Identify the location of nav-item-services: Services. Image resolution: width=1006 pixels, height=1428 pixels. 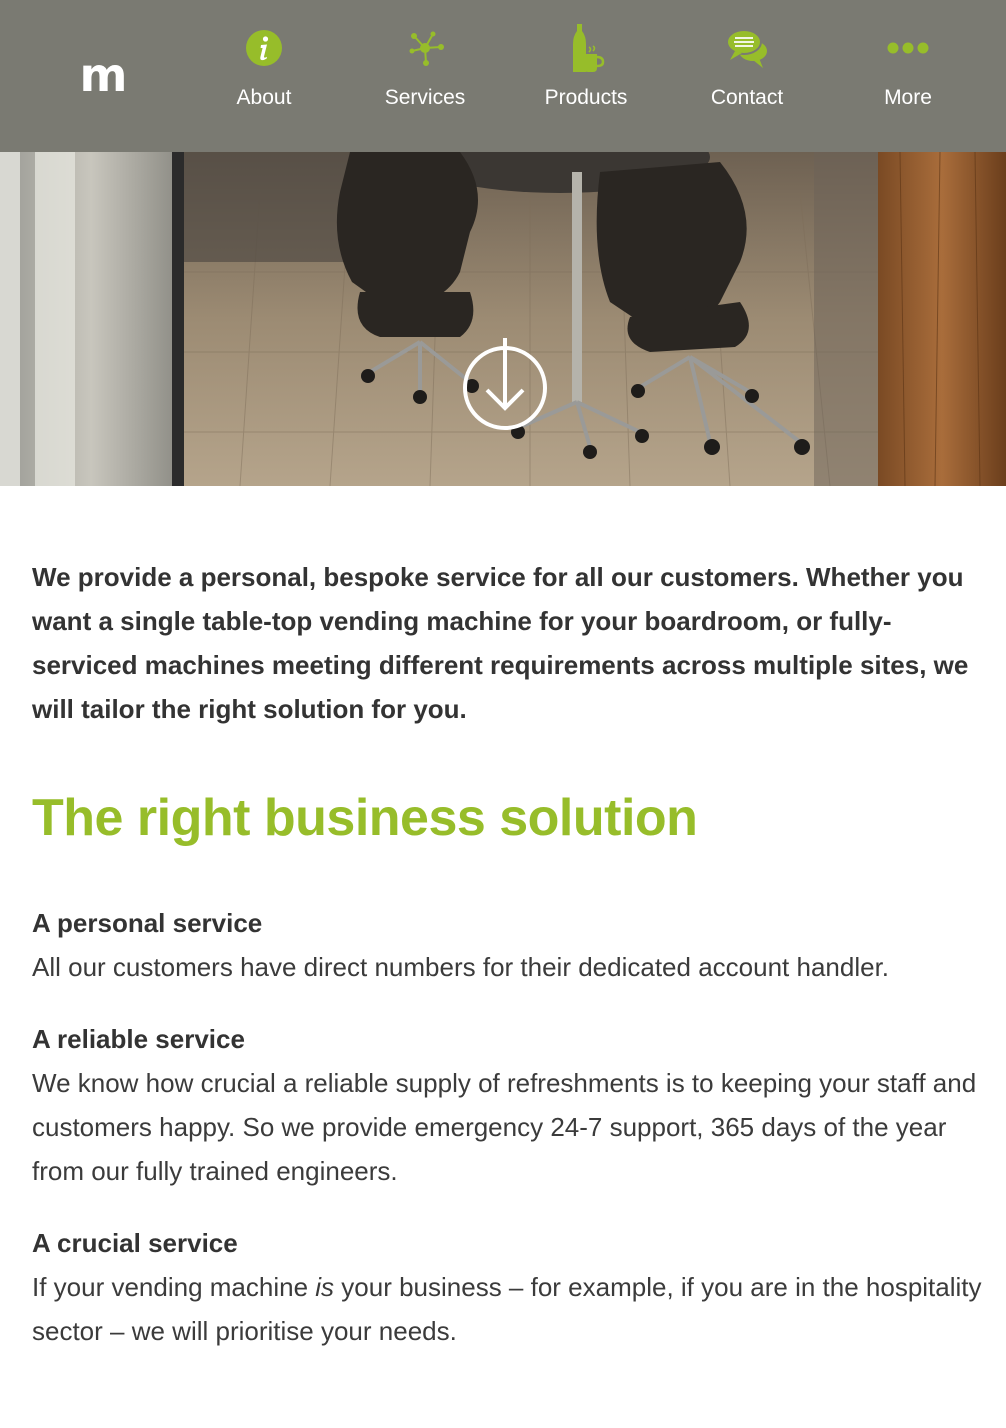
(425, 73).